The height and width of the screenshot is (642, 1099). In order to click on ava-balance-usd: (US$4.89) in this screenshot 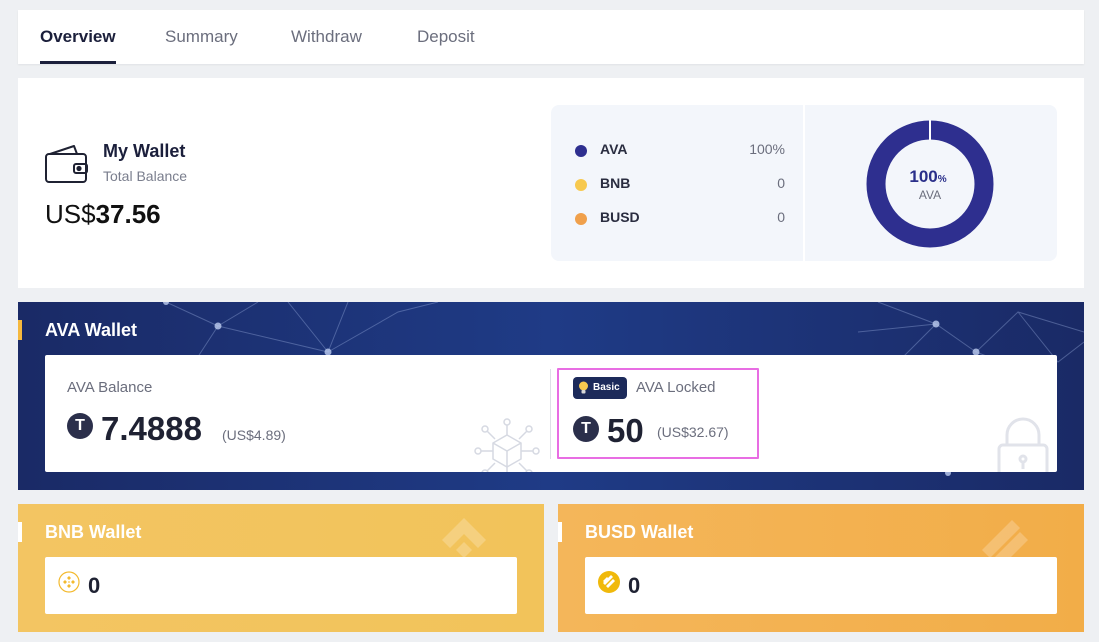, I will do `click(254, 435)`.